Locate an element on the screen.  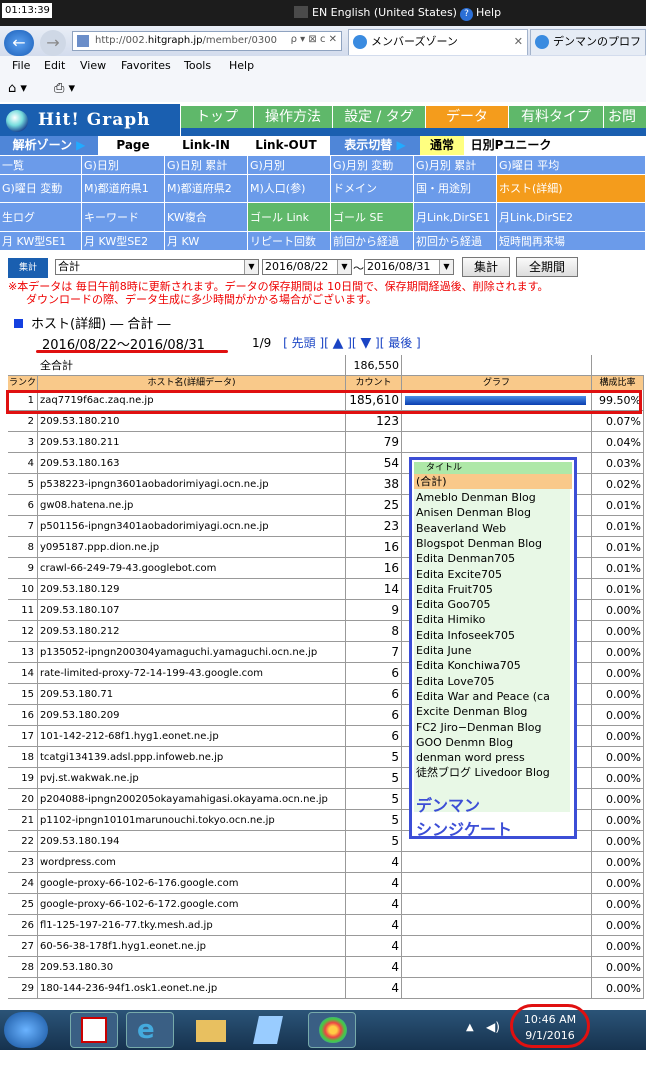
legend-item: Edita Himiko is located at coordinates (493, 619).